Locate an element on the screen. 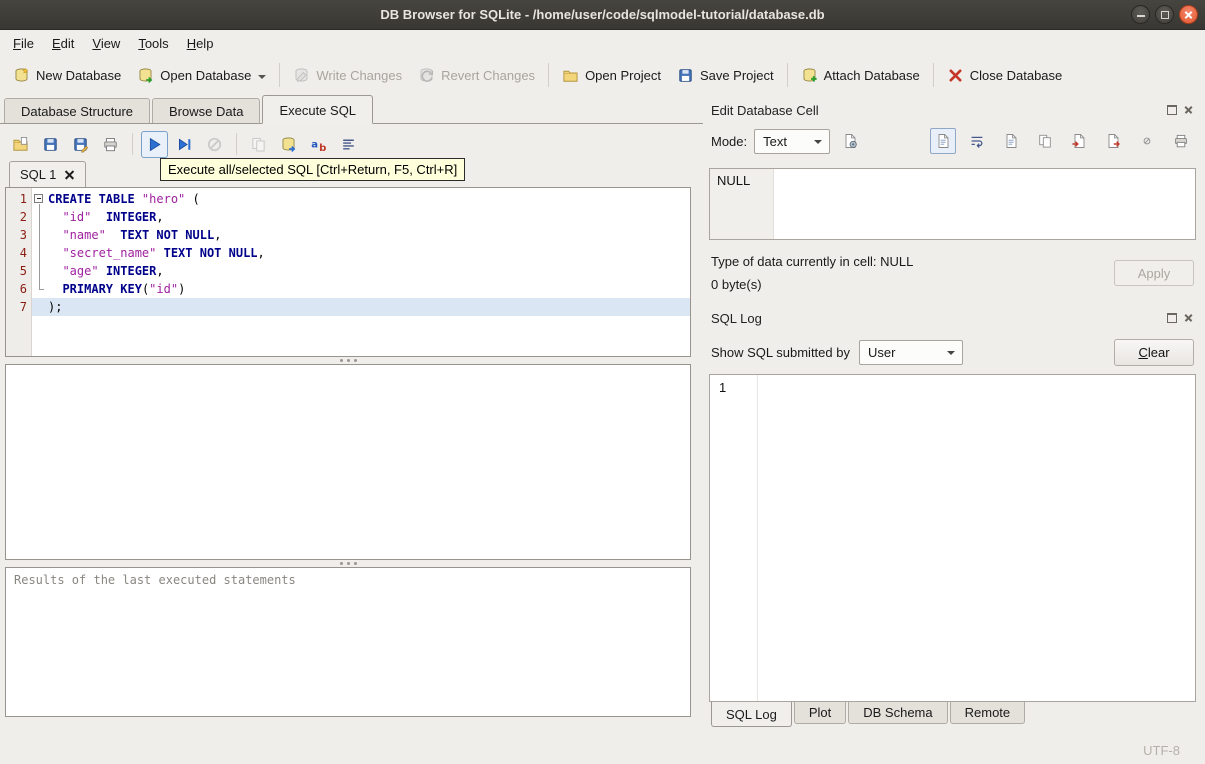 Image resolution: width=1205 pixels, height=764 pixels. code-text: PRIMARY KEY("id") is located at coordinates (368, 289).